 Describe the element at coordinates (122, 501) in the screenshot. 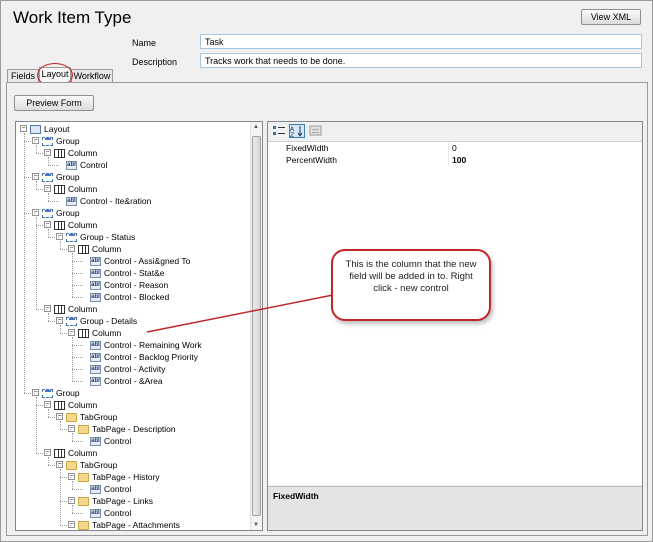

I see `tree-node-label: TabPage - Links` at that location.